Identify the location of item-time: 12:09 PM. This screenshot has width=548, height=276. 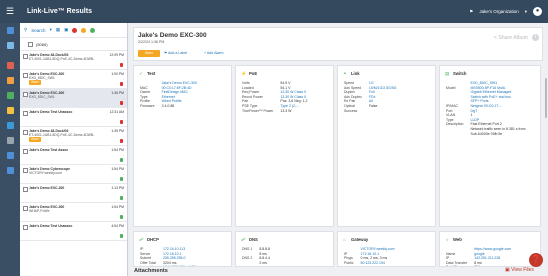
(116, 55).